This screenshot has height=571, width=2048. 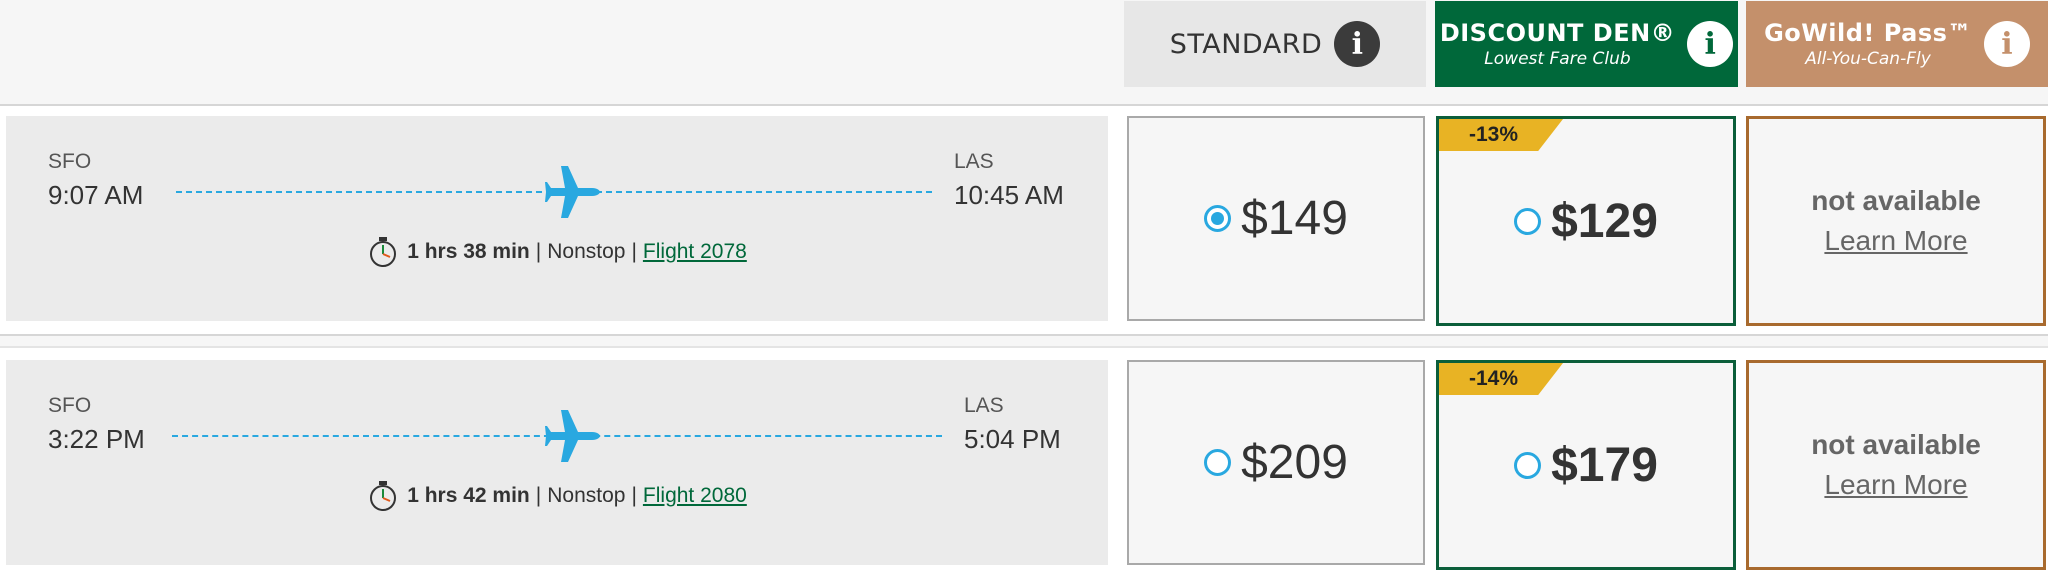 I want to click on standard-title: STANDARD, so click(x=1246, y=44).